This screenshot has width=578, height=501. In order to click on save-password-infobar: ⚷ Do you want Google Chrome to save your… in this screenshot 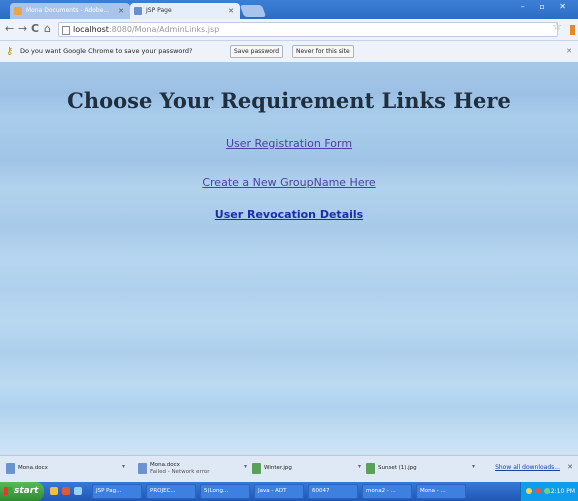, I will do `click(289, 52)`.